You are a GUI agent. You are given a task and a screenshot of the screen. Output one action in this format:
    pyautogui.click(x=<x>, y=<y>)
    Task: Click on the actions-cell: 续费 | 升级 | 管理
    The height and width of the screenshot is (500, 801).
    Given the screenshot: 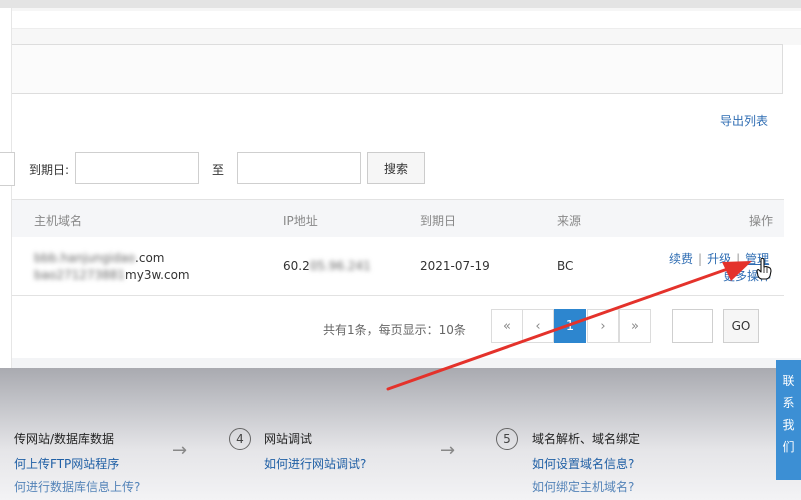 What is the action you would take?
    pyautogui.click(x=719, y=259)
    